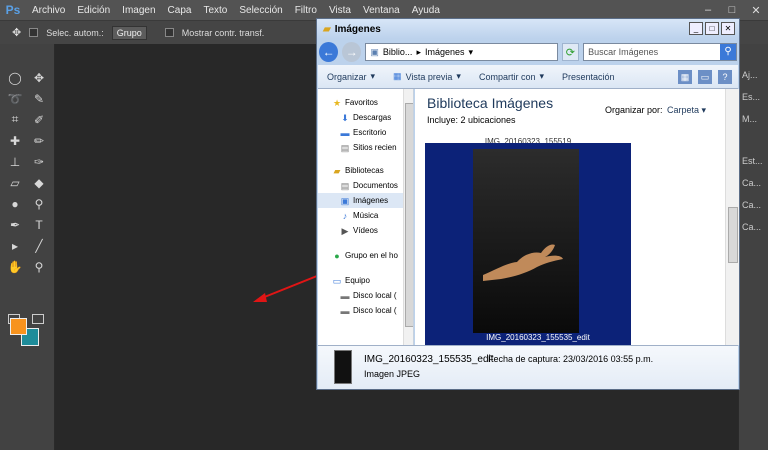 The width and height of the screenshot is (768, 450). I want to click on nav-scroll-thumb, so click(409, 215).